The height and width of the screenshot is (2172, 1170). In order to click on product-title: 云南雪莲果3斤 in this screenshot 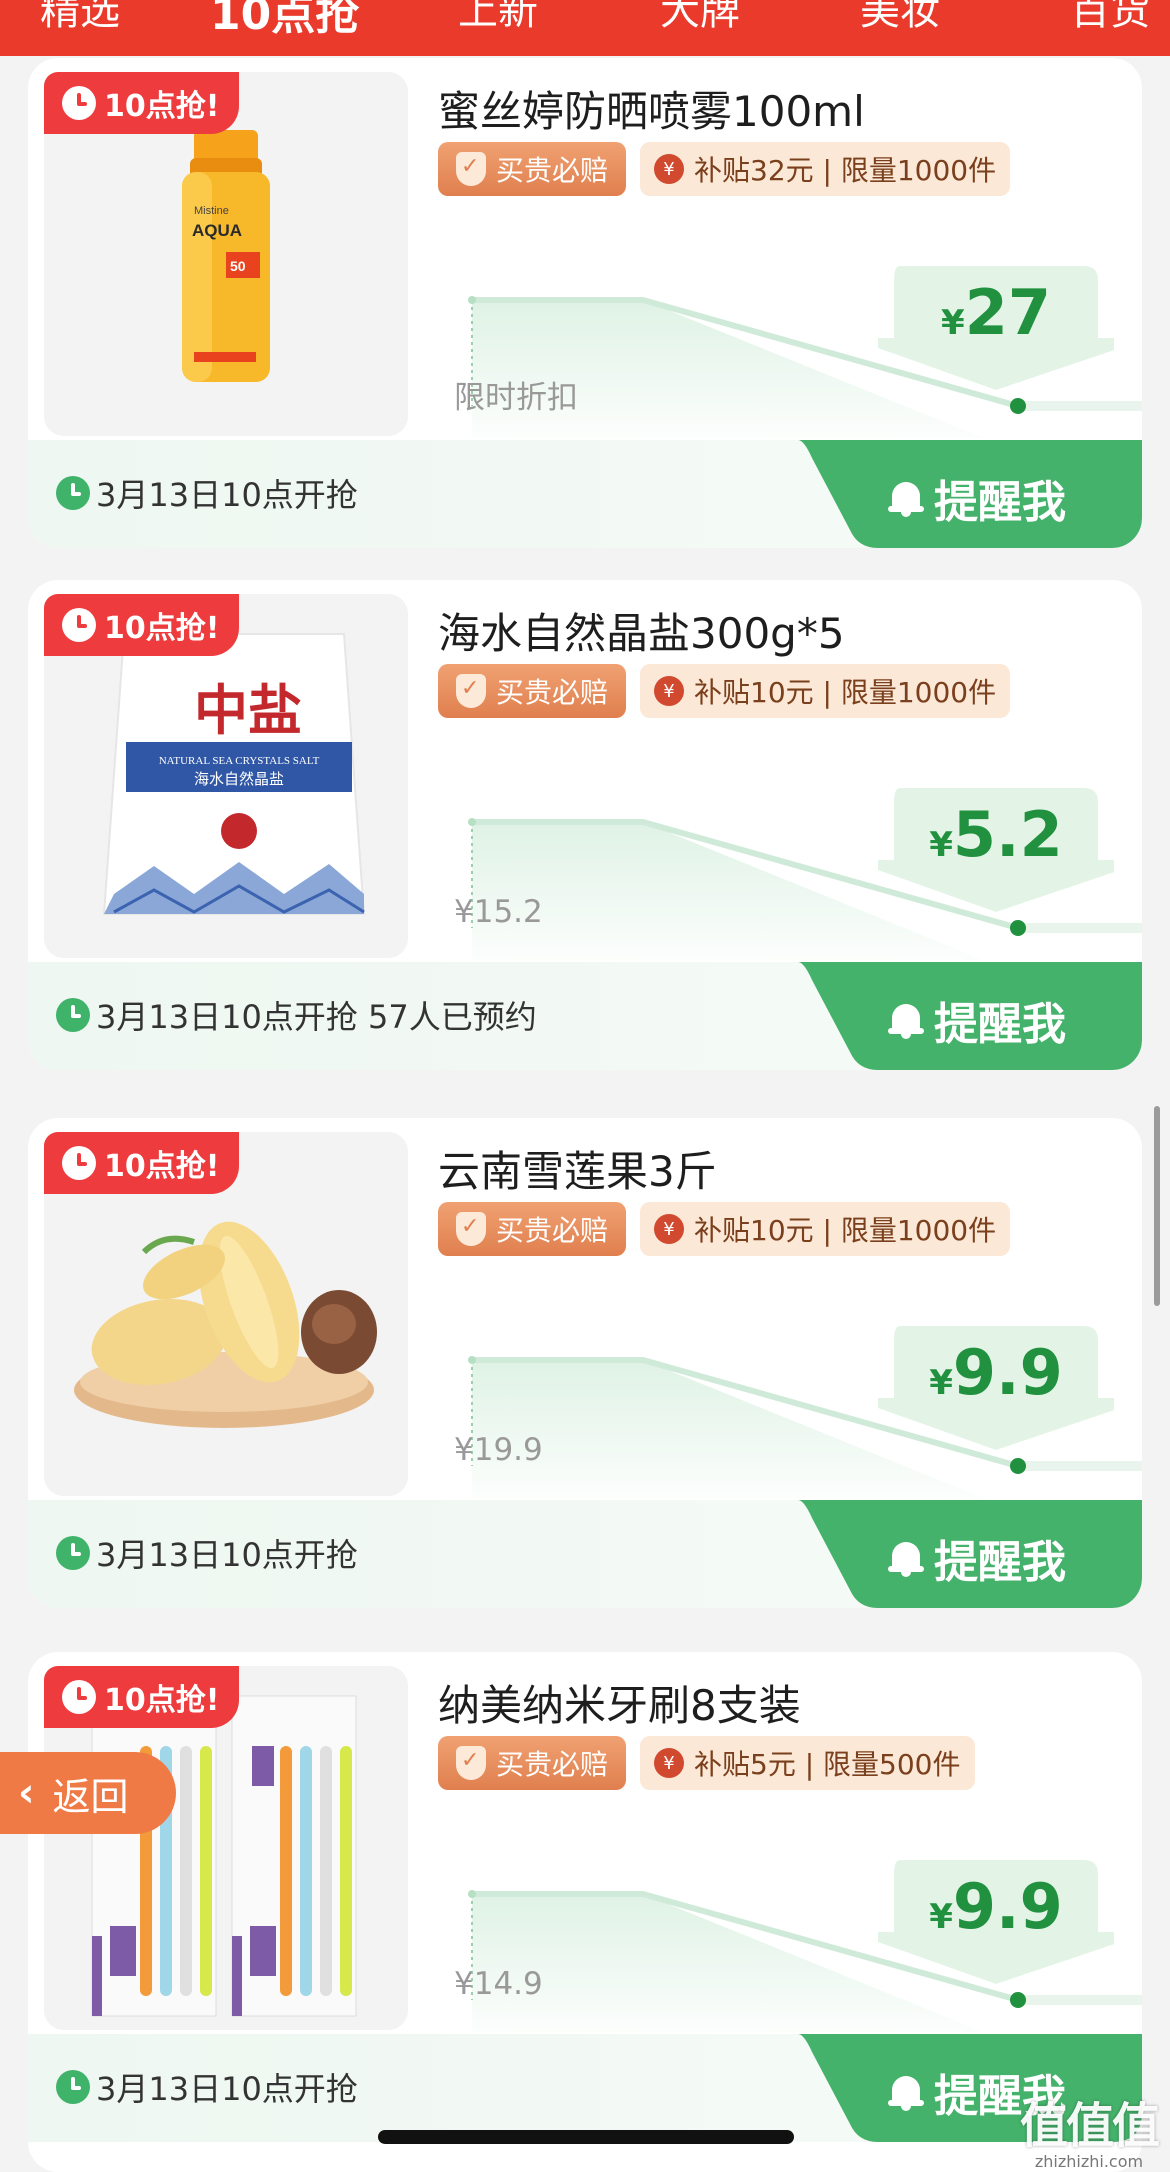, I will do `click(577, 1168)`.